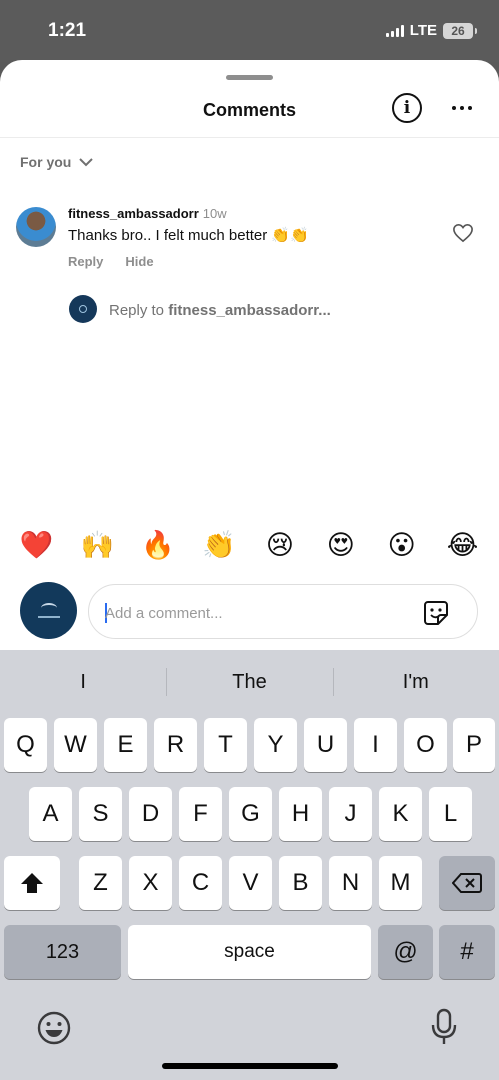 This screenshot has width=499, height=1080. I want to click on space-key: space, so click(249, 952).